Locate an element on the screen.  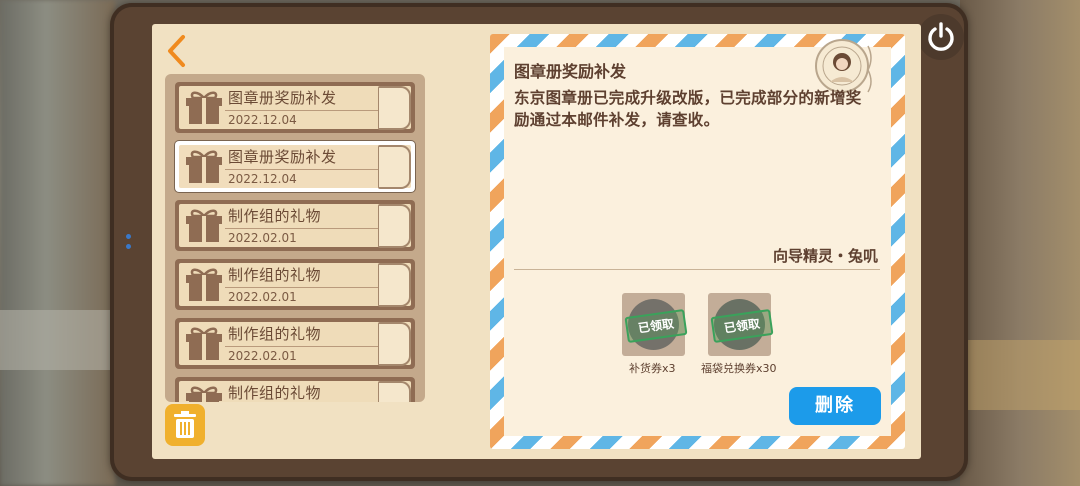
background-shelf-right is located at coordinates (1021, 375).